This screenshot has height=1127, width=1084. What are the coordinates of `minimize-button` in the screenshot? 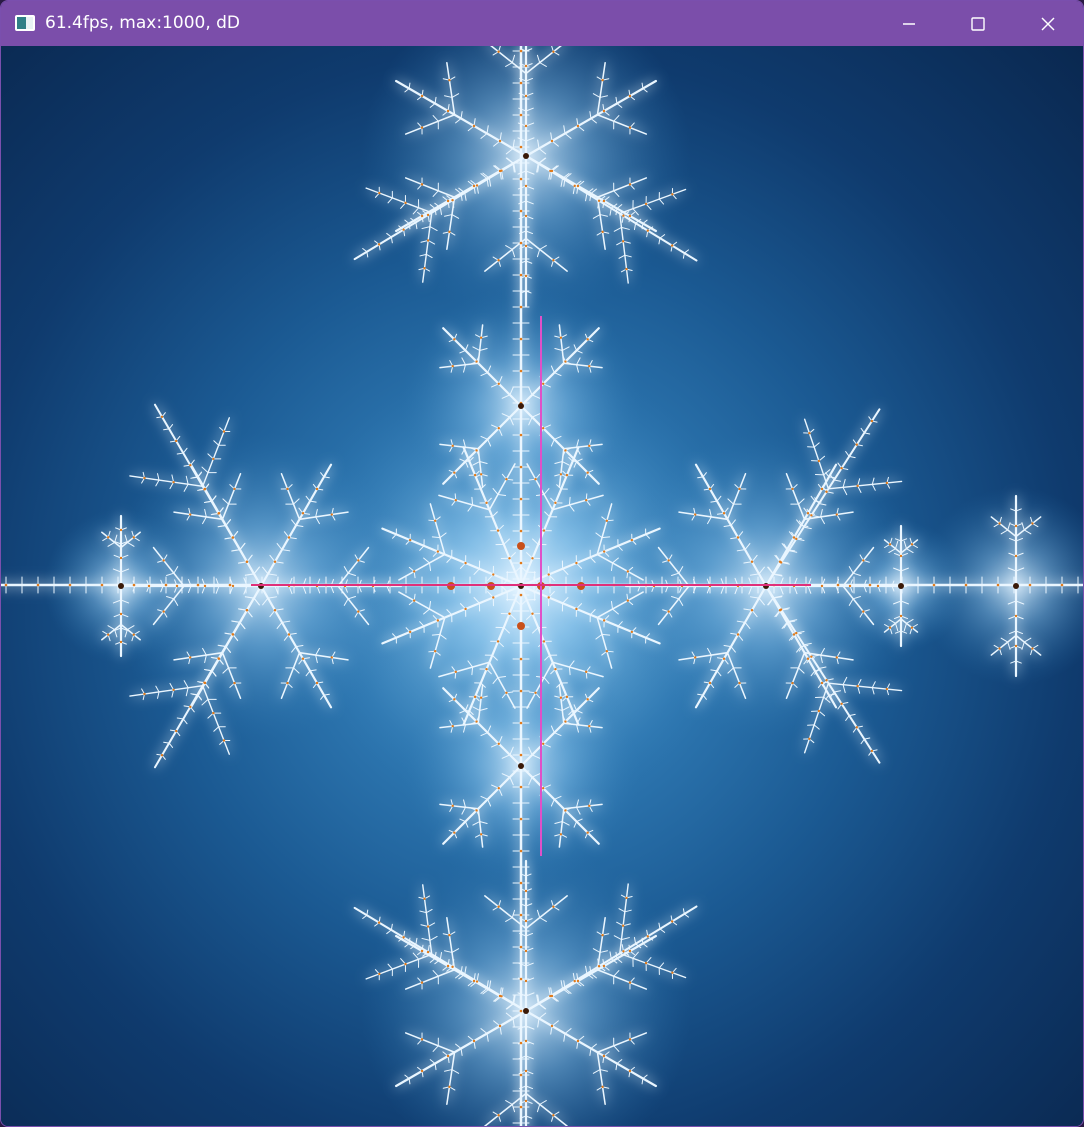 It's located at (909, 23).